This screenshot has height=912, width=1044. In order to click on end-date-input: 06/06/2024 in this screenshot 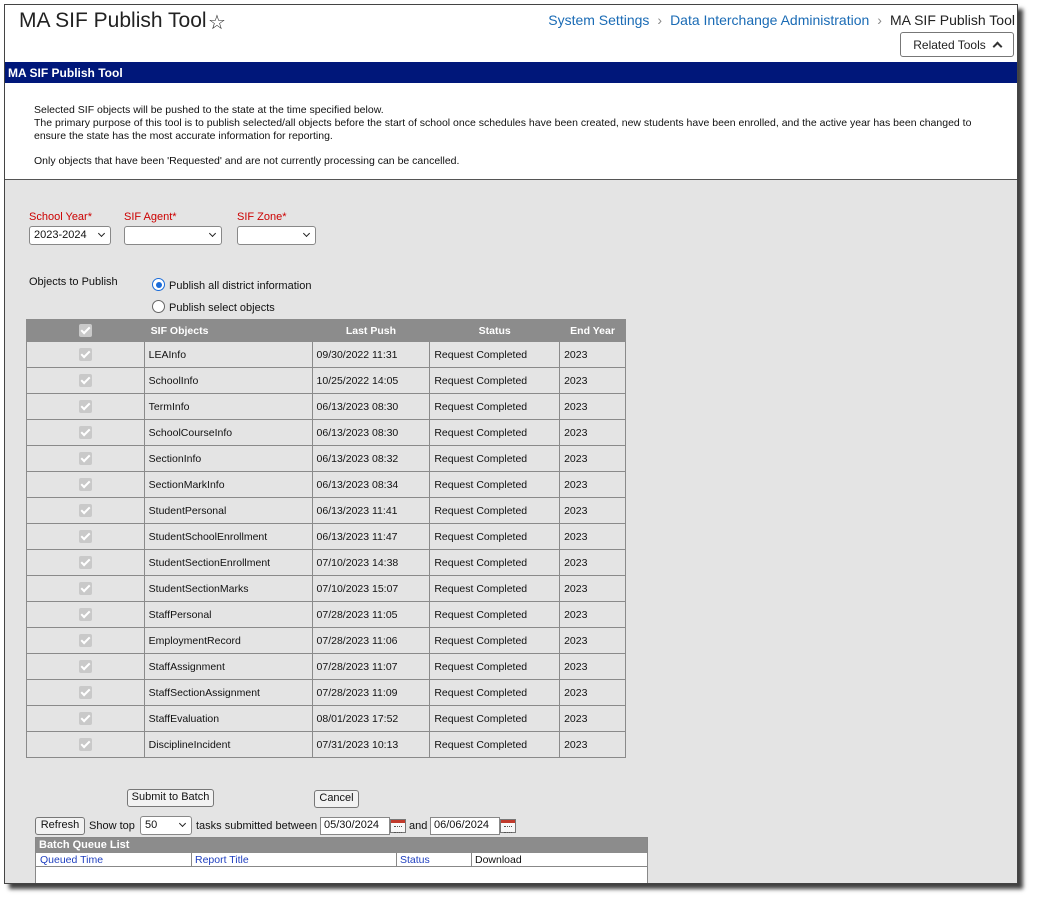, I will do `click(465, 826)`.